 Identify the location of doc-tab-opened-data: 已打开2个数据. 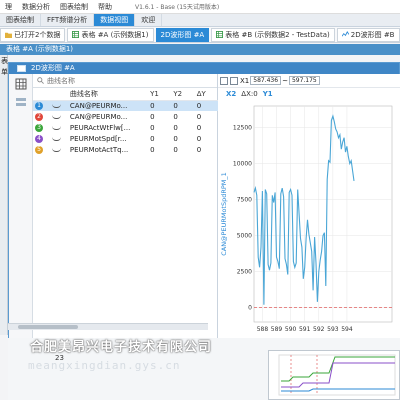
(33, 34).